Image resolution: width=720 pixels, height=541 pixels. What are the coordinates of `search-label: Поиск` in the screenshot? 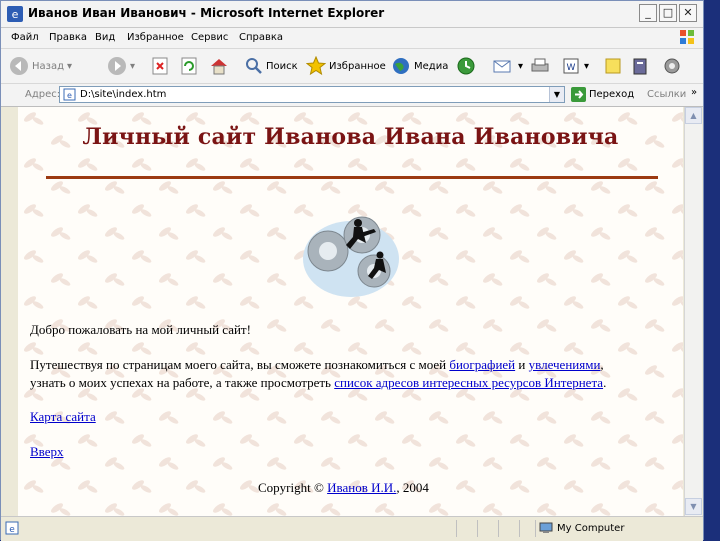 It's located at (282, 66).